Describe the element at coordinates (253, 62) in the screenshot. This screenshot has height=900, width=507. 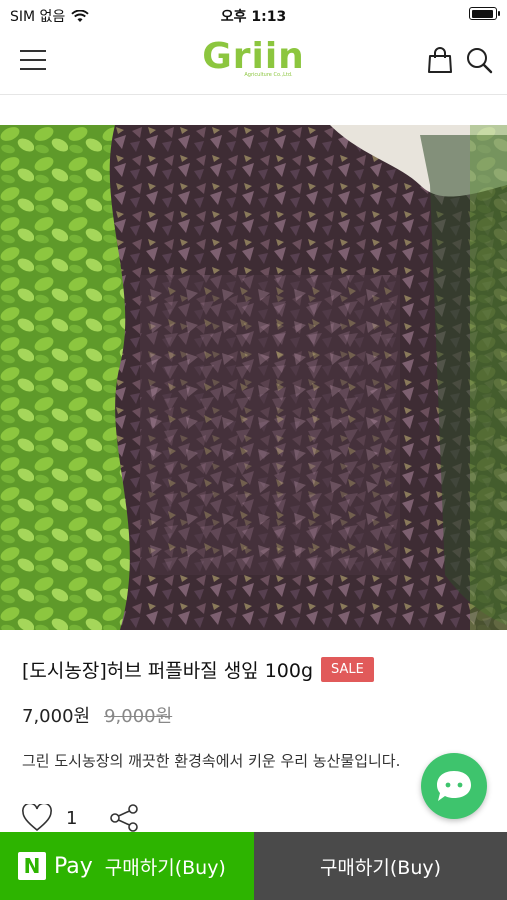
I see `app-header: Griin Agriculture Co.,Ltd.` at that location.